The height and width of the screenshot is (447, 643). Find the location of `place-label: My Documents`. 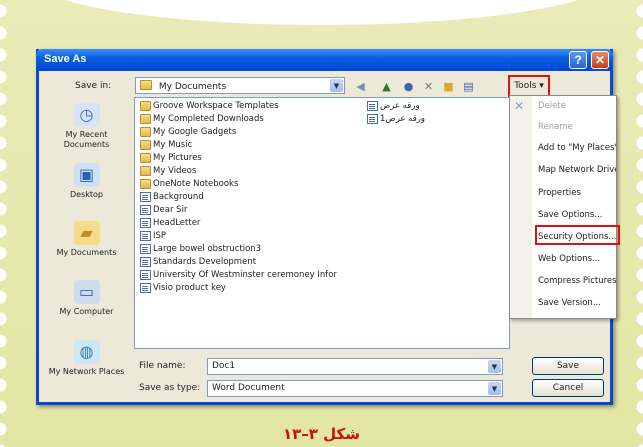

place-label: My Documents is located at coordinates (86, 252).